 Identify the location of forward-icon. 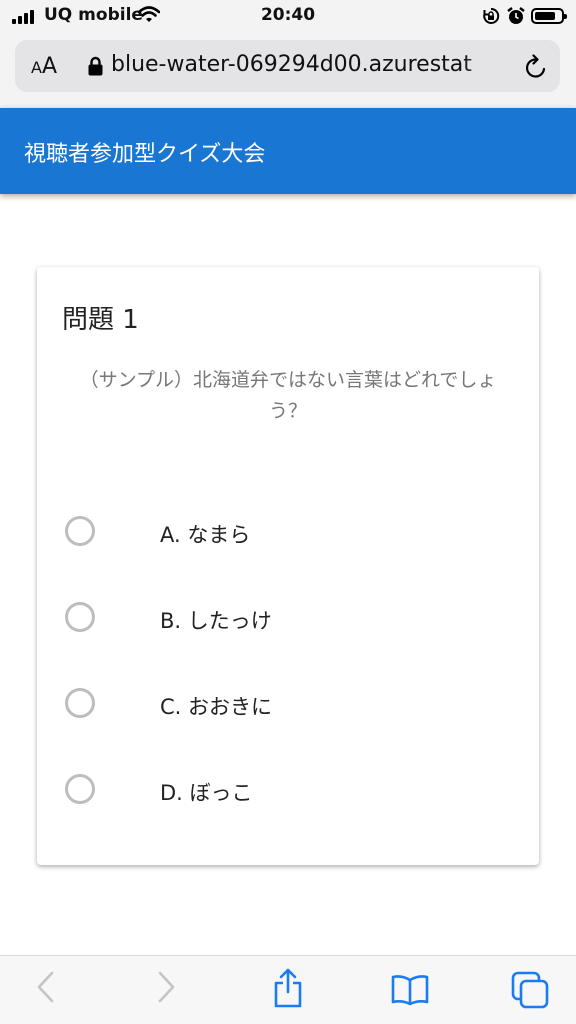
(166, 987).